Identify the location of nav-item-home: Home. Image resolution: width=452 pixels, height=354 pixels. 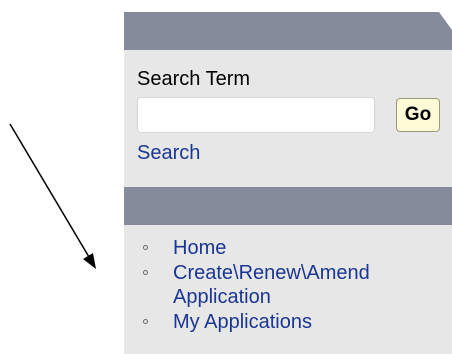
(288, 248).